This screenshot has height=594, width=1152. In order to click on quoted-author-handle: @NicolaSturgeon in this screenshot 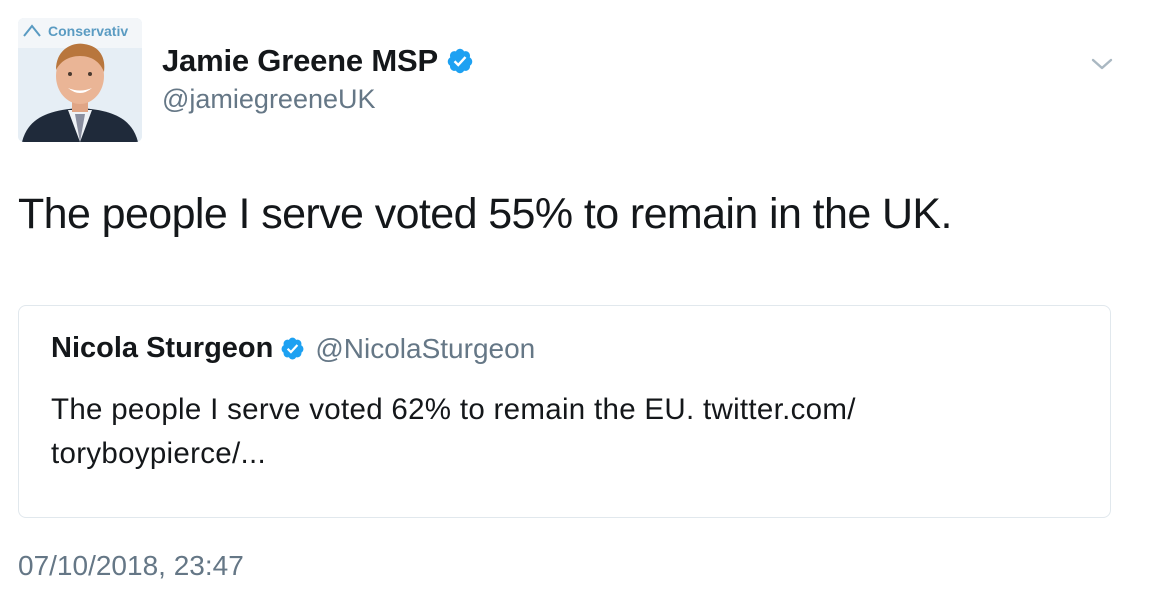, I will do `click(425, 348)`.